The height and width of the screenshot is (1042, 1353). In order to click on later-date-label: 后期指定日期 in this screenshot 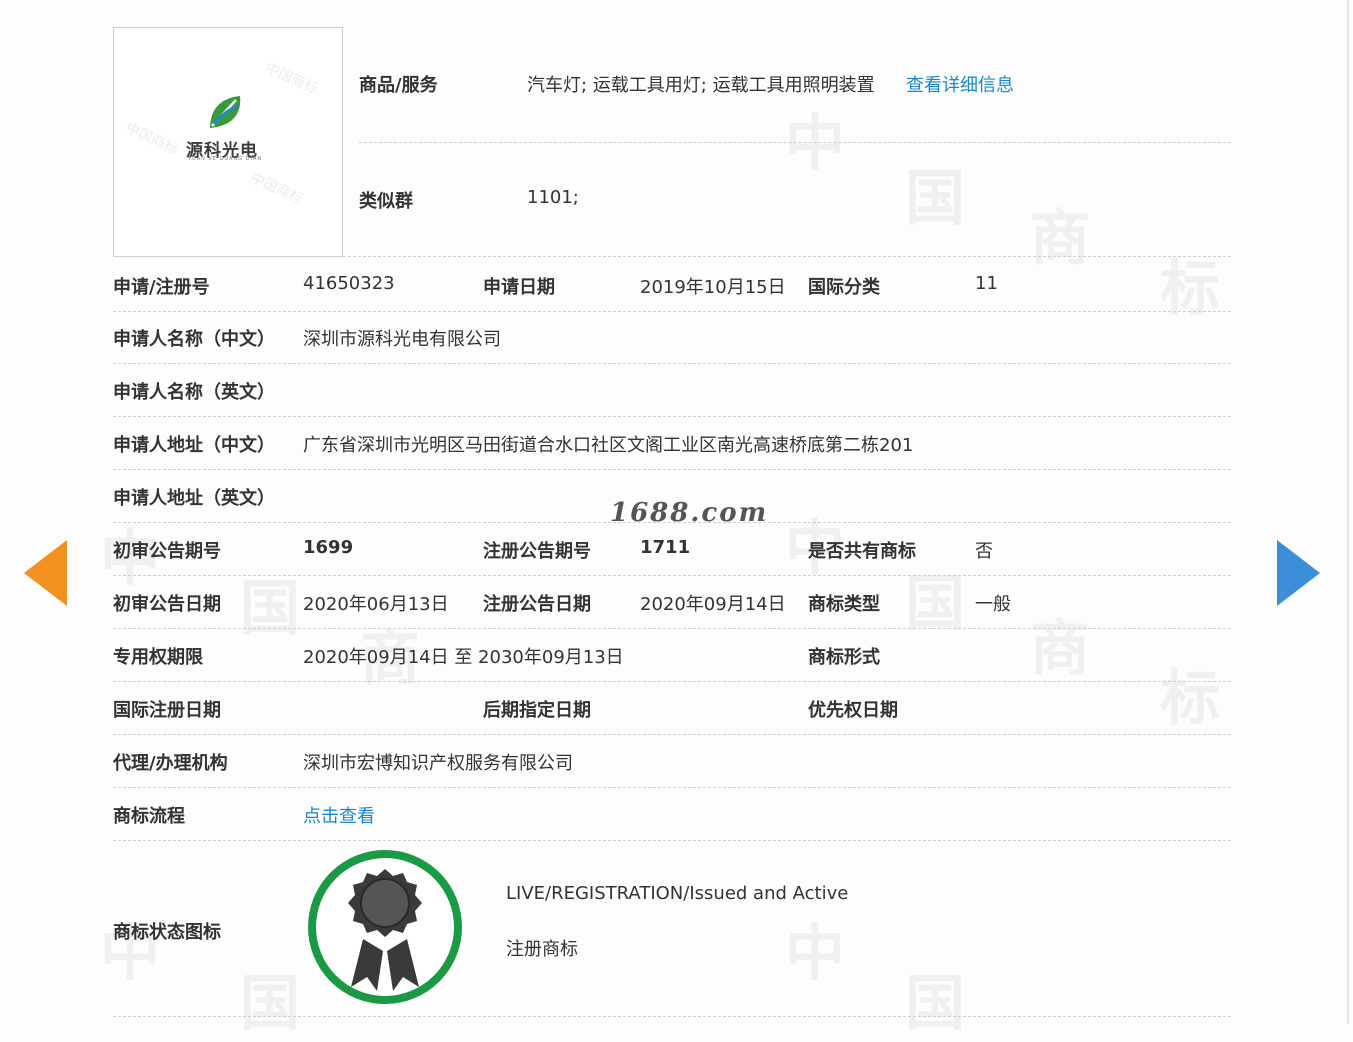, I will do `click(537, 710)`.